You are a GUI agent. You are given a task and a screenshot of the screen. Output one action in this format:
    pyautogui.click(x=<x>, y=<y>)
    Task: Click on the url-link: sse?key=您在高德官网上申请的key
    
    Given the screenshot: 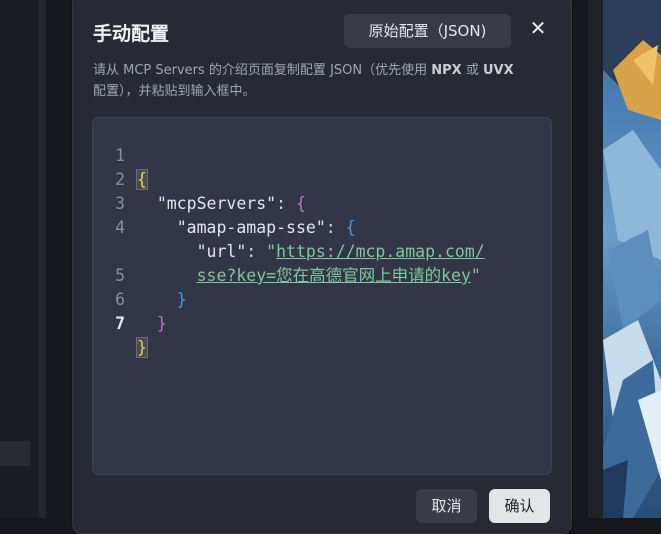 What is the action you would take?
    pyautogui.click(x=334, y=275)
    